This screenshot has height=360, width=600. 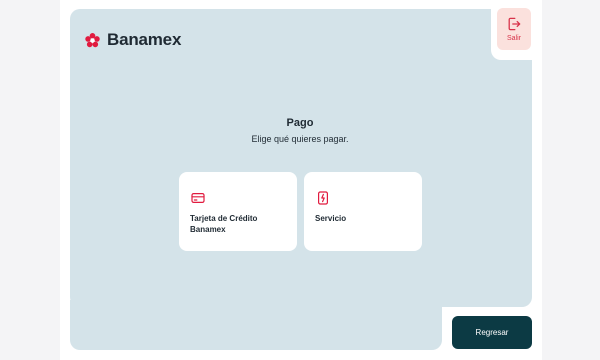 I want to click on page-subtitle: Elige qué quieres pagar., so click(x=300, y=139).